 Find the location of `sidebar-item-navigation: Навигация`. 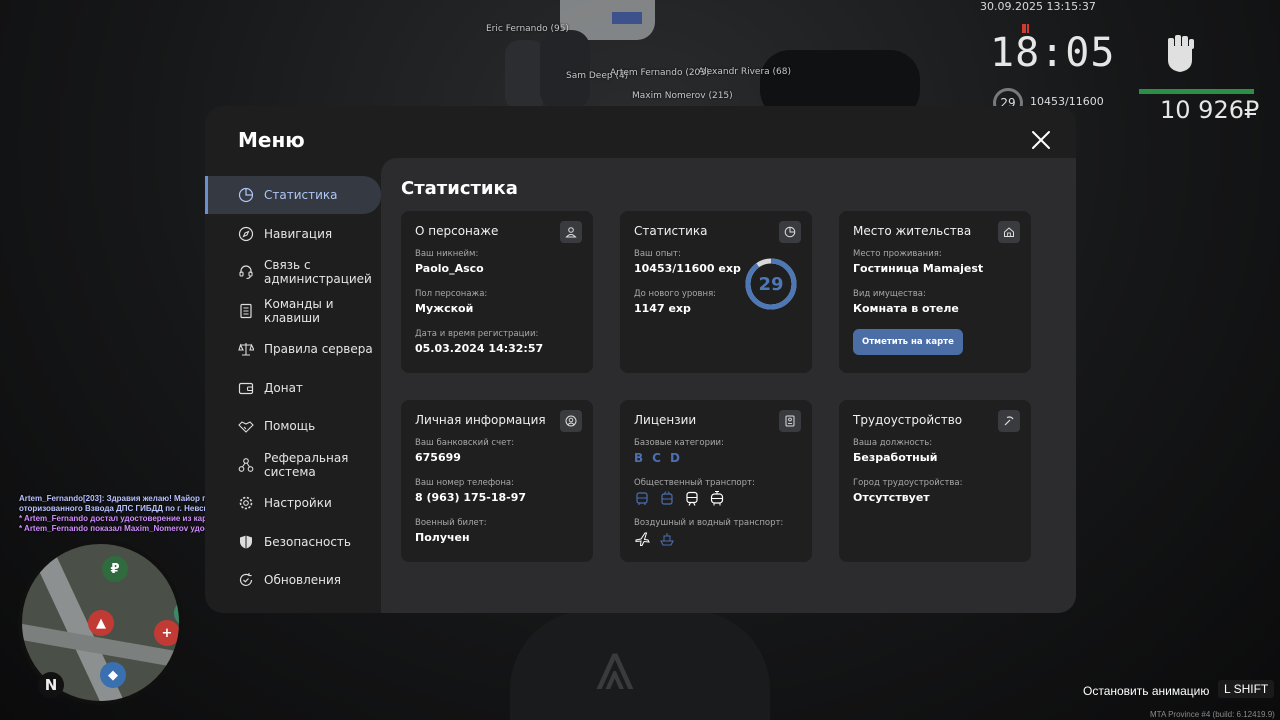

sidebar-item-navigation: Навигация is located at coordinates (293, 234).